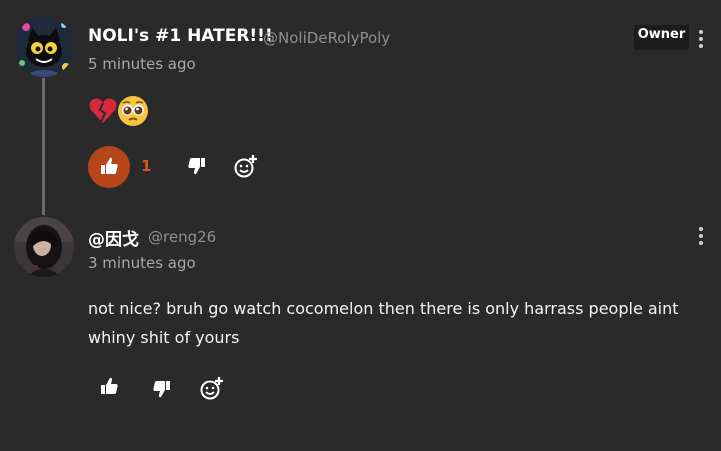 This screenshot has height=451, width=721. Describe the element at coordinates (180, 36) in the screenshot. I see `comment-username: NOLI's #1 HATER!!!` at that location.